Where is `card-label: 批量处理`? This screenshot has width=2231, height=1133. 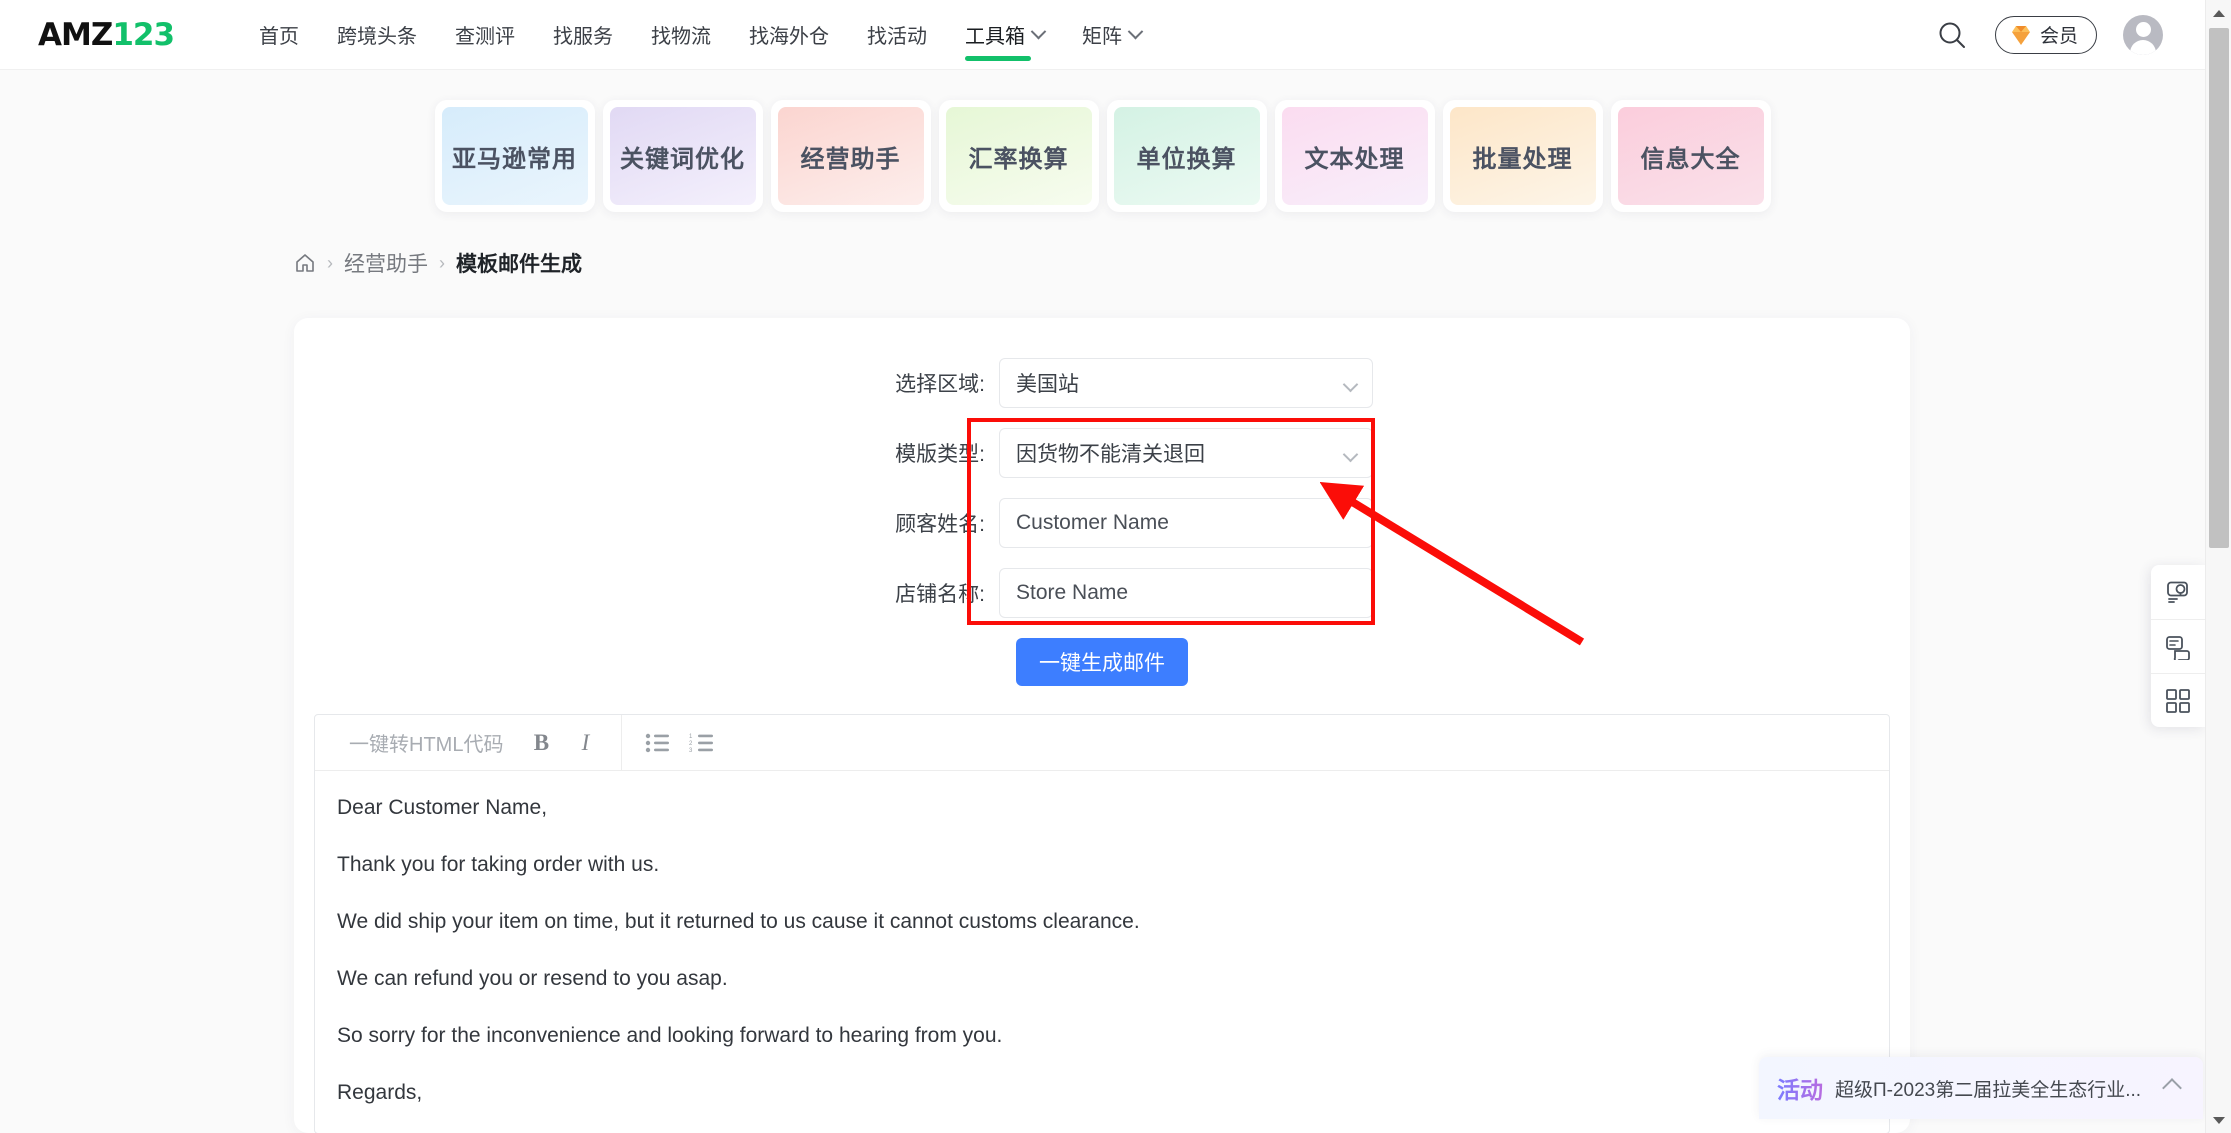
card-label: 批量处理 is located at coordinates (1522, 158).